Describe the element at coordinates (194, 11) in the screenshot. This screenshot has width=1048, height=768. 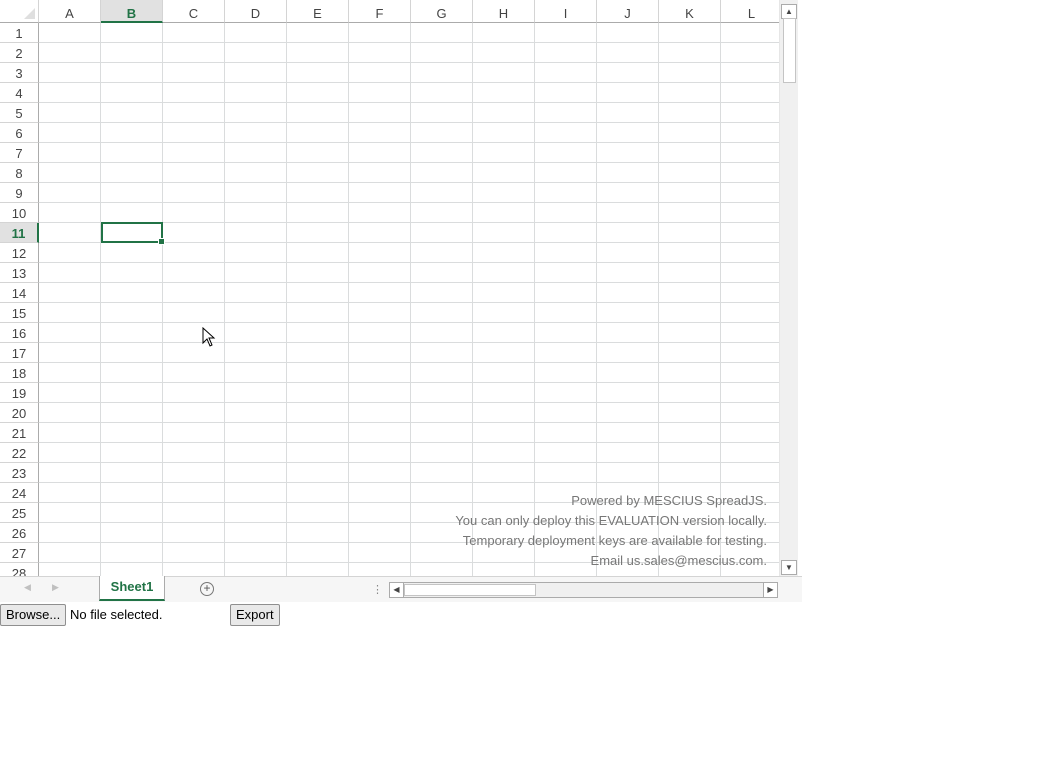
I see `column-header-c: C` at that location.